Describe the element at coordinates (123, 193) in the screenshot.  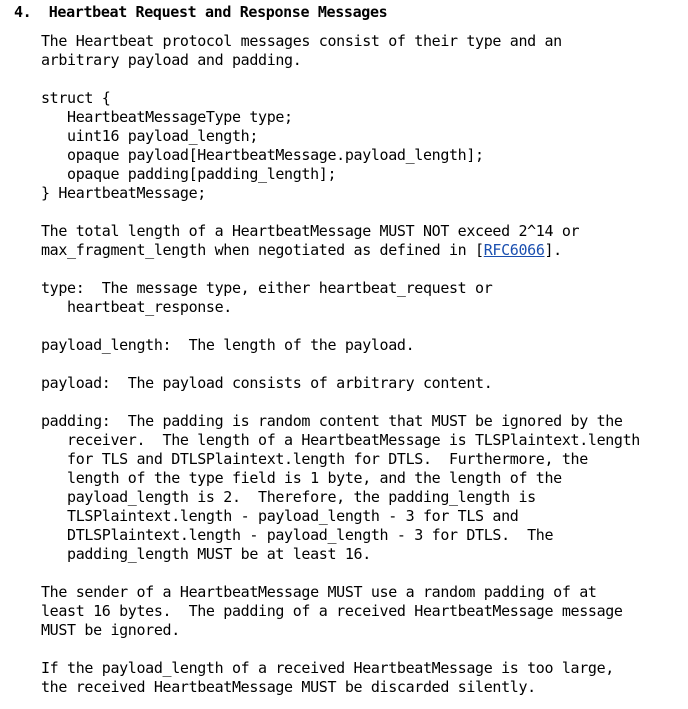
I see `struct-line: } HeartbeatMessage;` at that location.